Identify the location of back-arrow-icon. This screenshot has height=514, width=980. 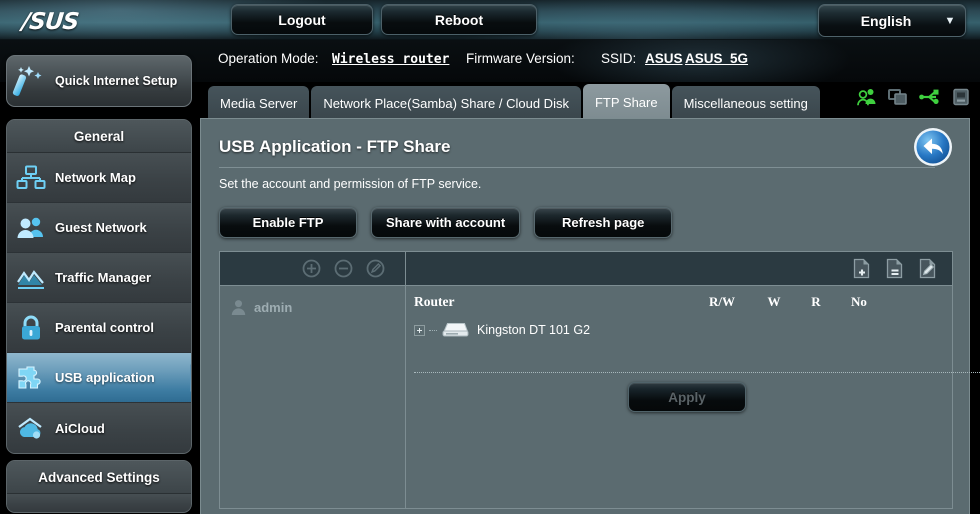
(933, 147).